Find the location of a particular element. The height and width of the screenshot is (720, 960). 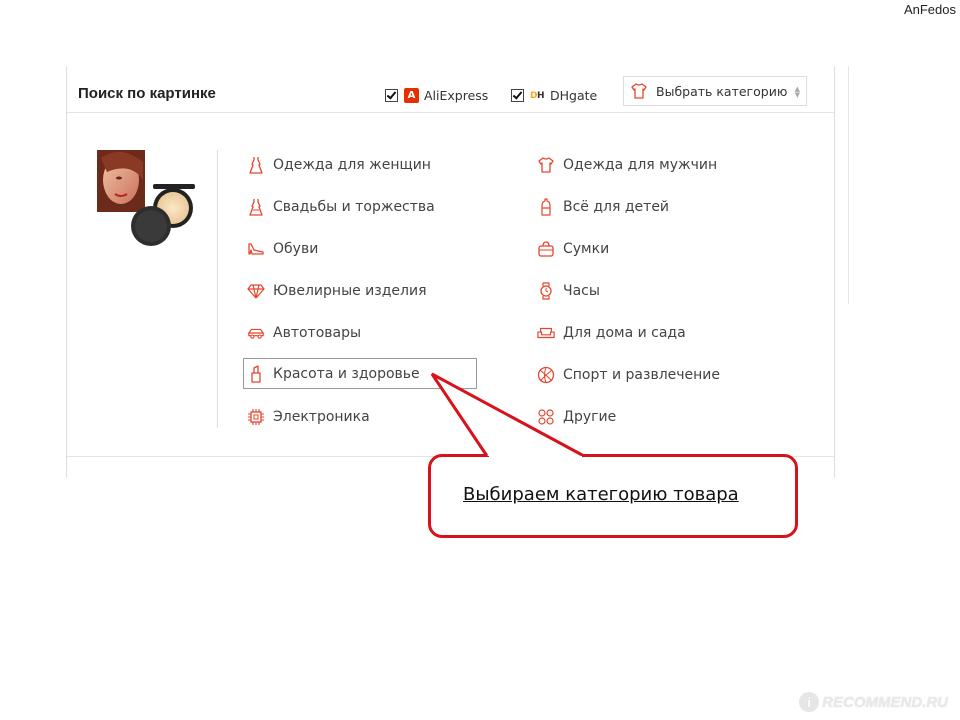

dhgate-icon: DH is located at coordinates (537, 95).